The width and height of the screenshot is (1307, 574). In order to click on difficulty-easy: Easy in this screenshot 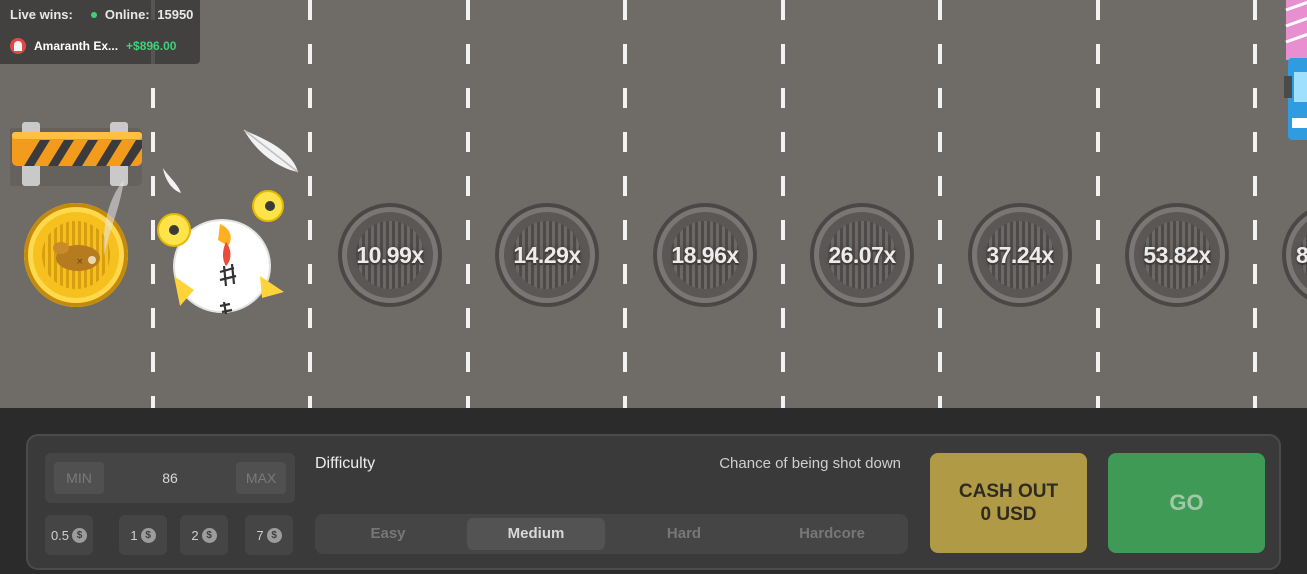, I will do `click(388, 534)`.